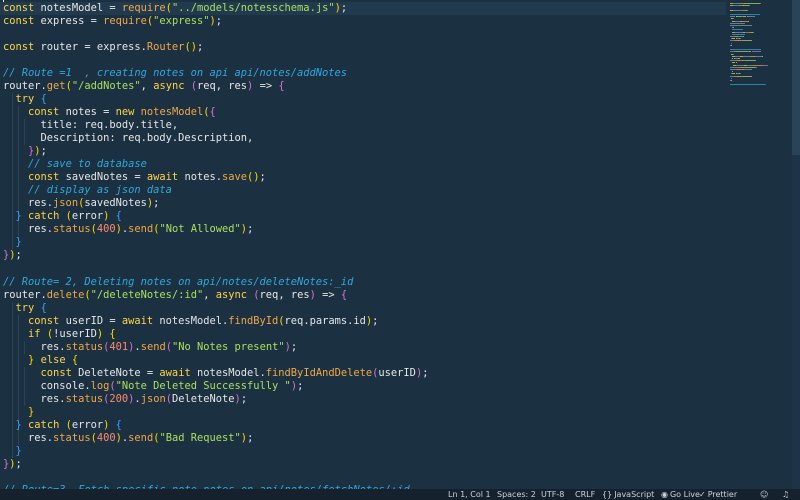 Image resolution: width=800 pixels, height=500 pixels. I want to click on feedback-button: ☺, so click(765, 494).